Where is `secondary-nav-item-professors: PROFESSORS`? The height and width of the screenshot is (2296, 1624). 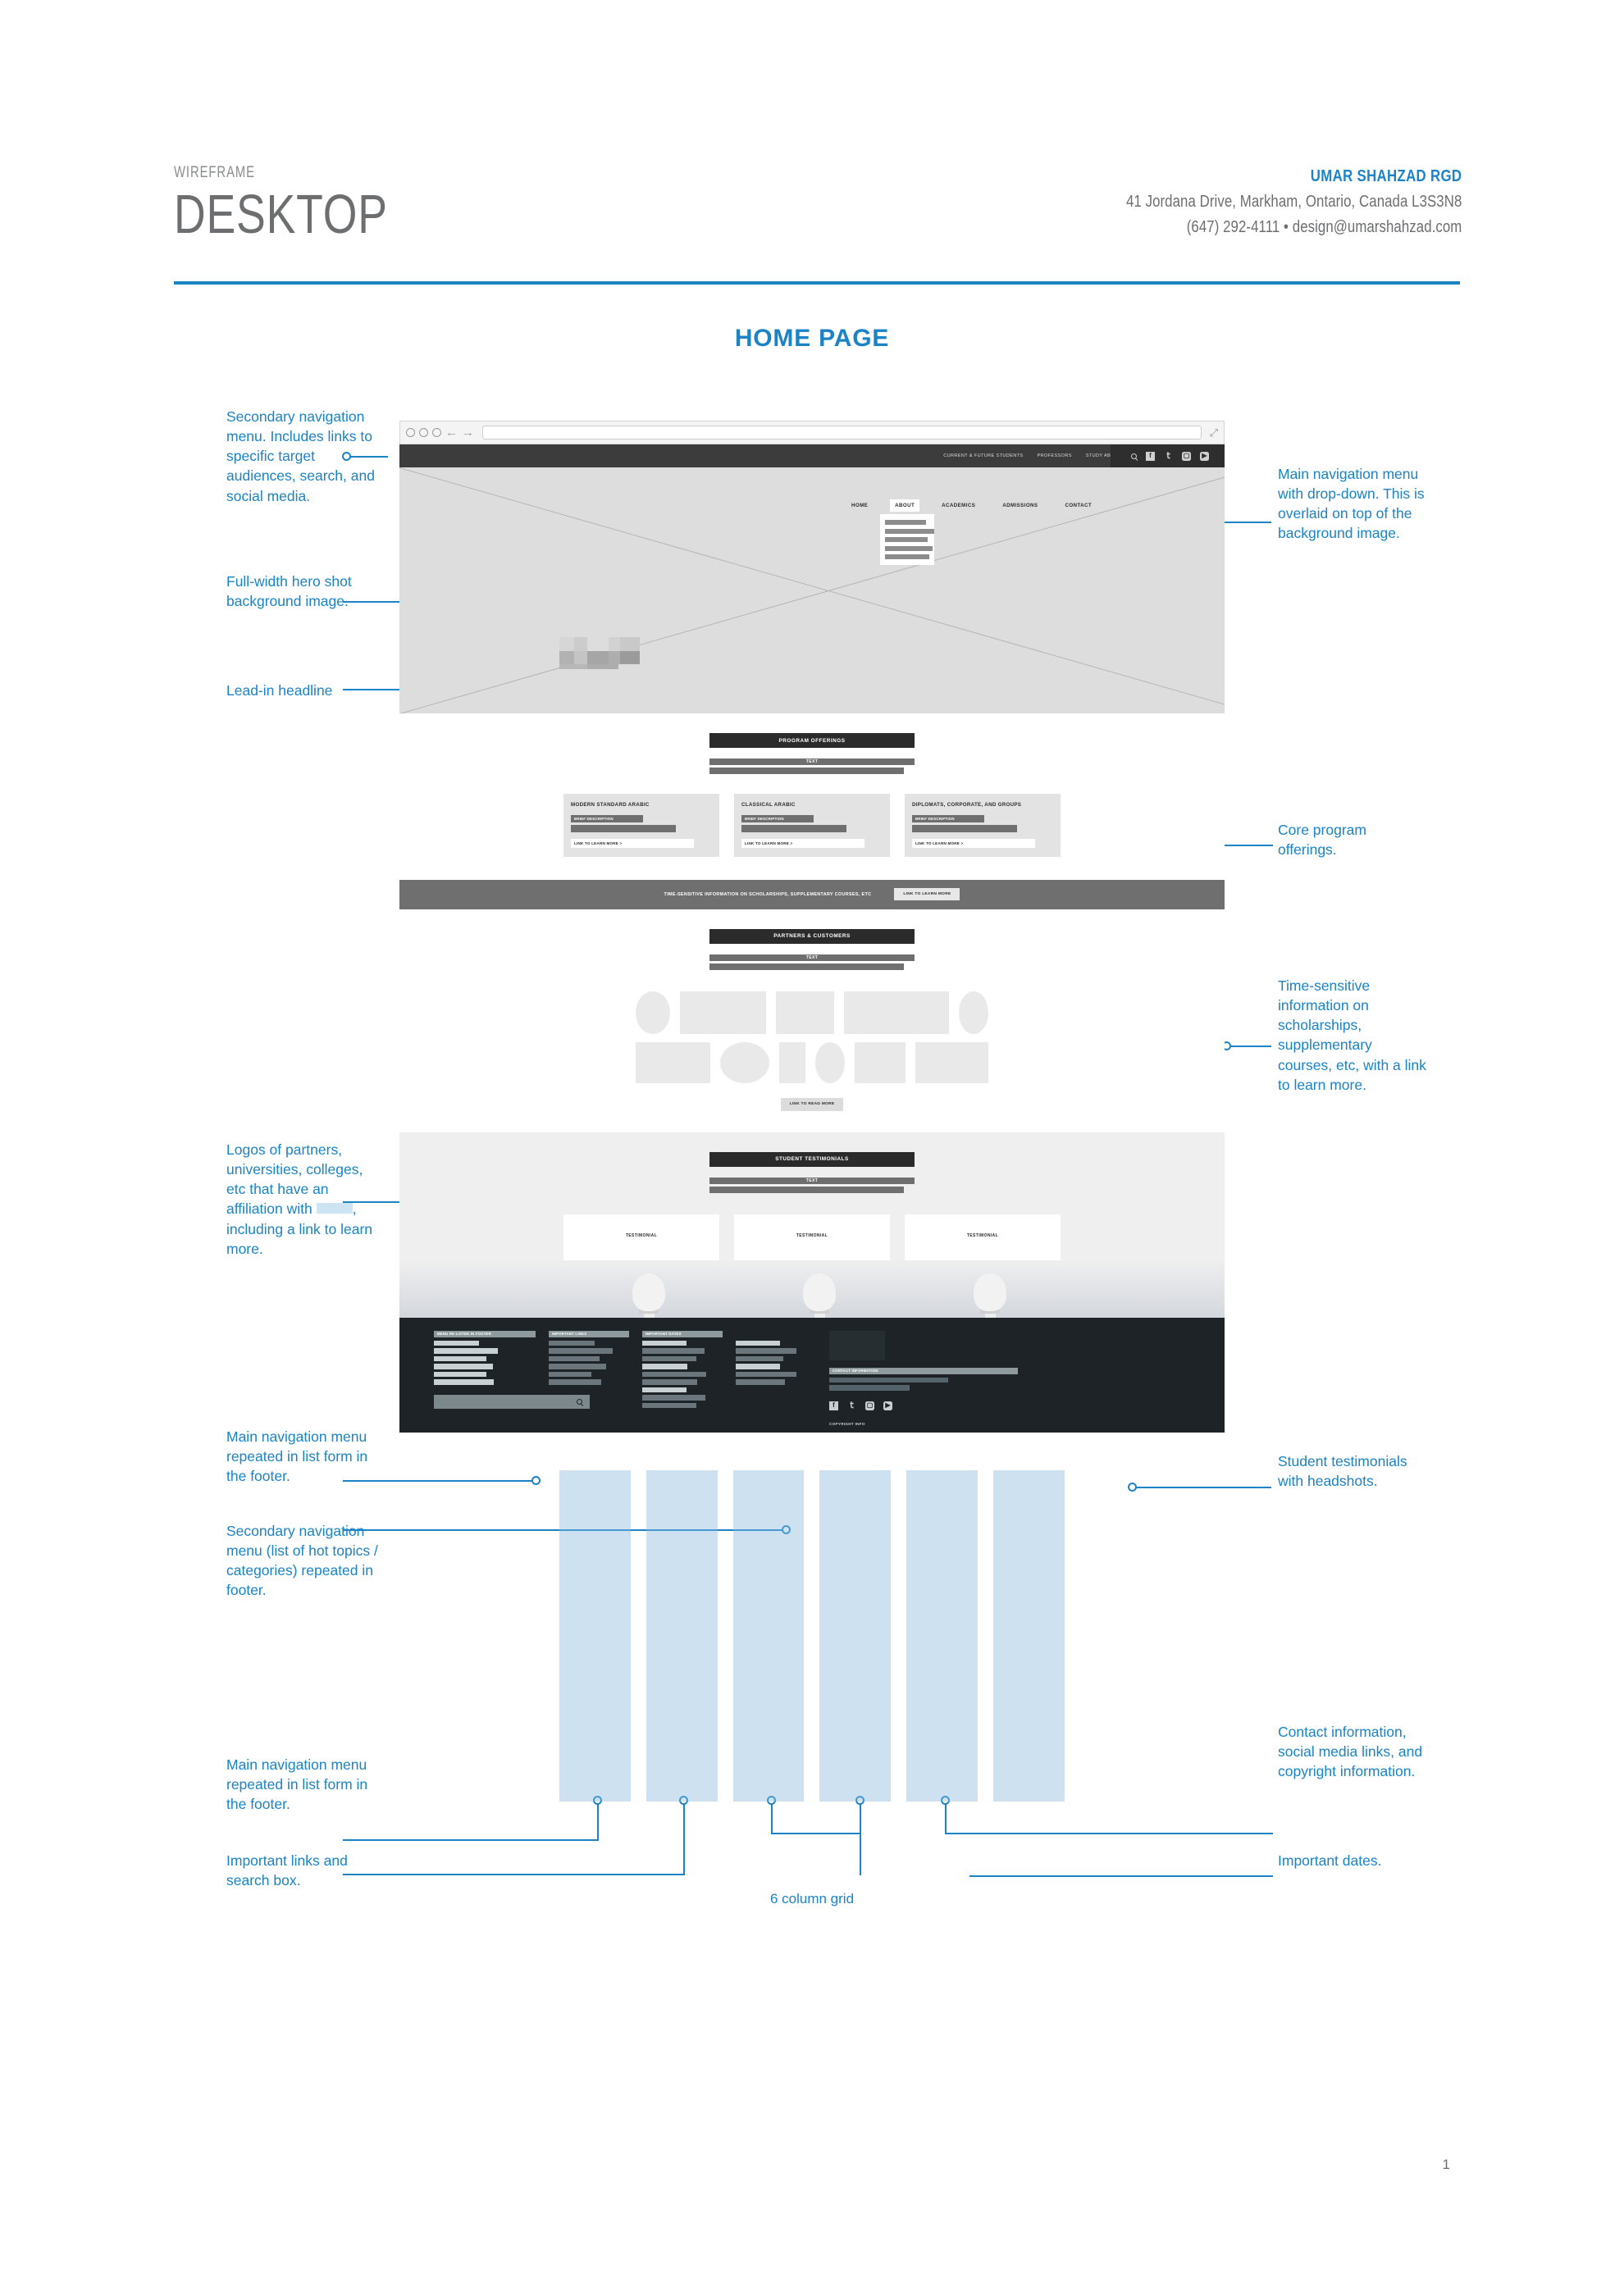 secondary-nav-item-professors: PROFESSORS is located at coordinates (1054, 455).